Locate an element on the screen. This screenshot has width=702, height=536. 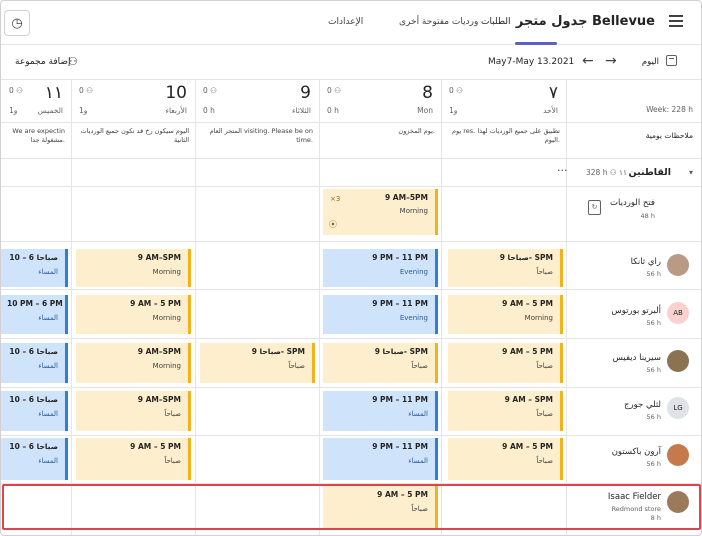
day-number: ١١ is located at coordinates (53, 93).